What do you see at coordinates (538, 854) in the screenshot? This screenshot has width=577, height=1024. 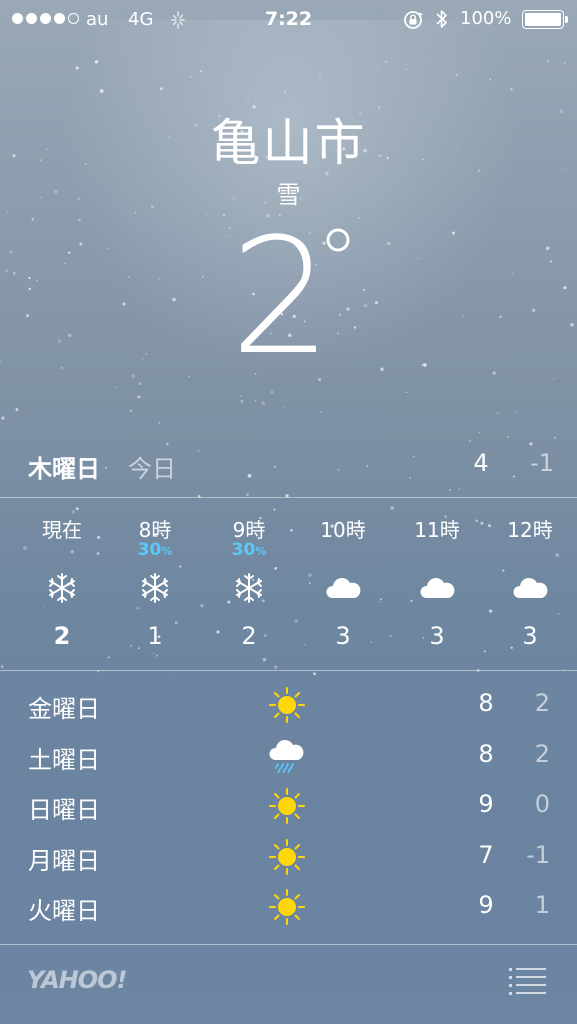 I see `low-temperature: -1` at bounding box center [538, 854].